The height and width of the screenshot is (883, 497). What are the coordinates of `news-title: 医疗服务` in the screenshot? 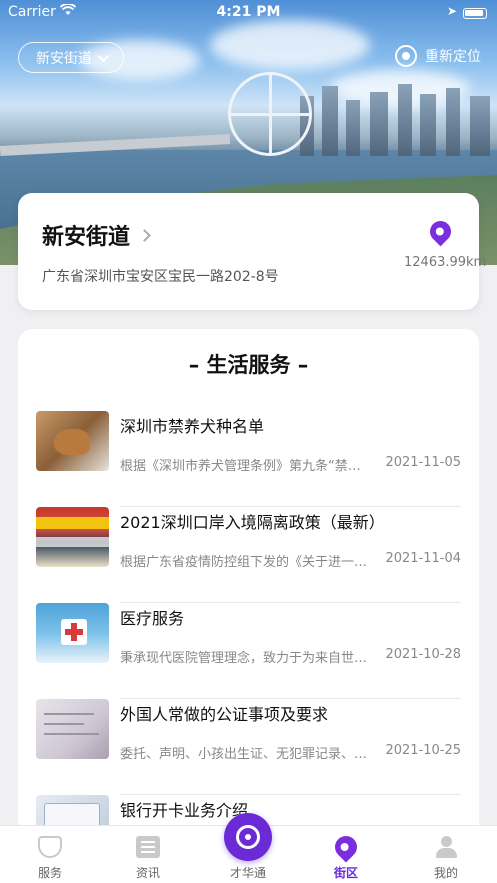 It's located at (152, 618).